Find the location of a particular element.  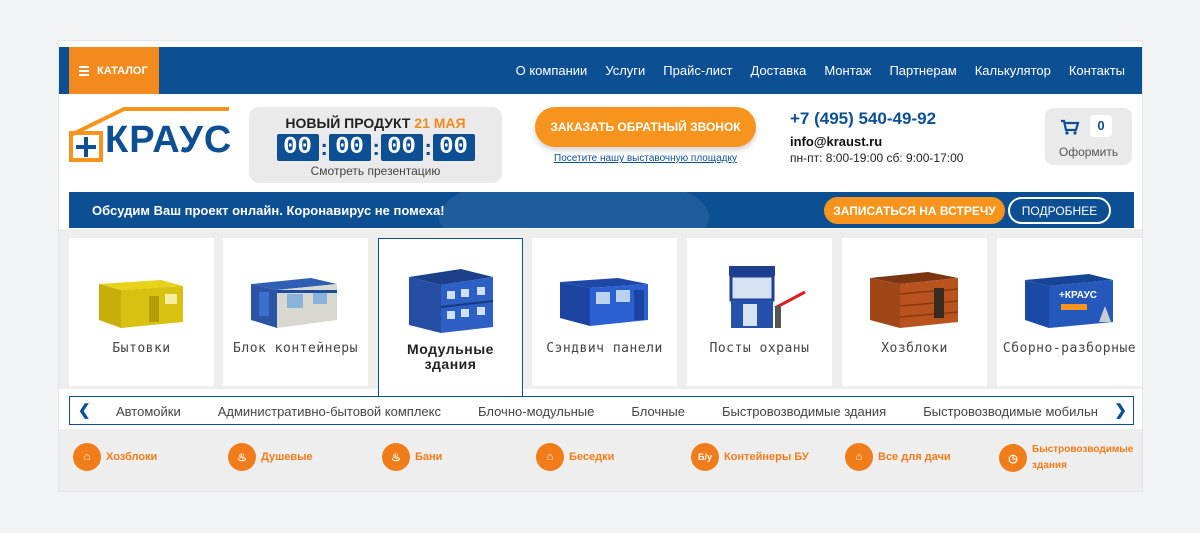

timer-hours: 00 is located at coordinates (349, 147).